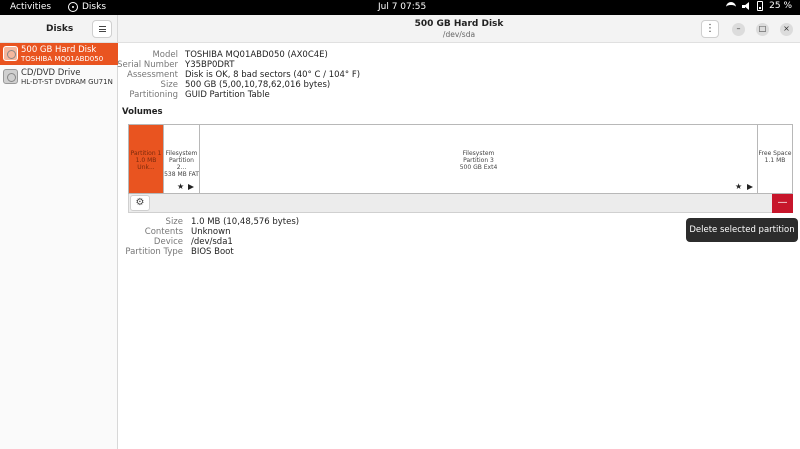 The image size is (800, 449). What do you see at coordinates (153, 95) in the screenshot?
I see `info-label: Partitioning` at bounding box center [153, 95].